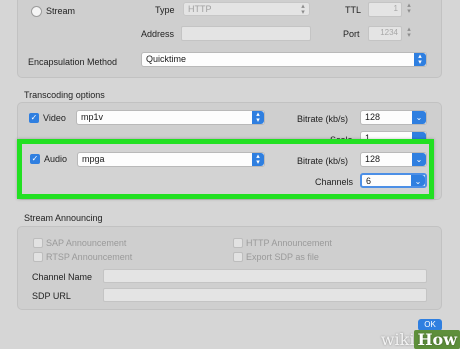 This screenshot has height=349, width=460. Describe the element at coordinates (437, 339) in the screenshot. I see `watermark-part2: How` at that location.